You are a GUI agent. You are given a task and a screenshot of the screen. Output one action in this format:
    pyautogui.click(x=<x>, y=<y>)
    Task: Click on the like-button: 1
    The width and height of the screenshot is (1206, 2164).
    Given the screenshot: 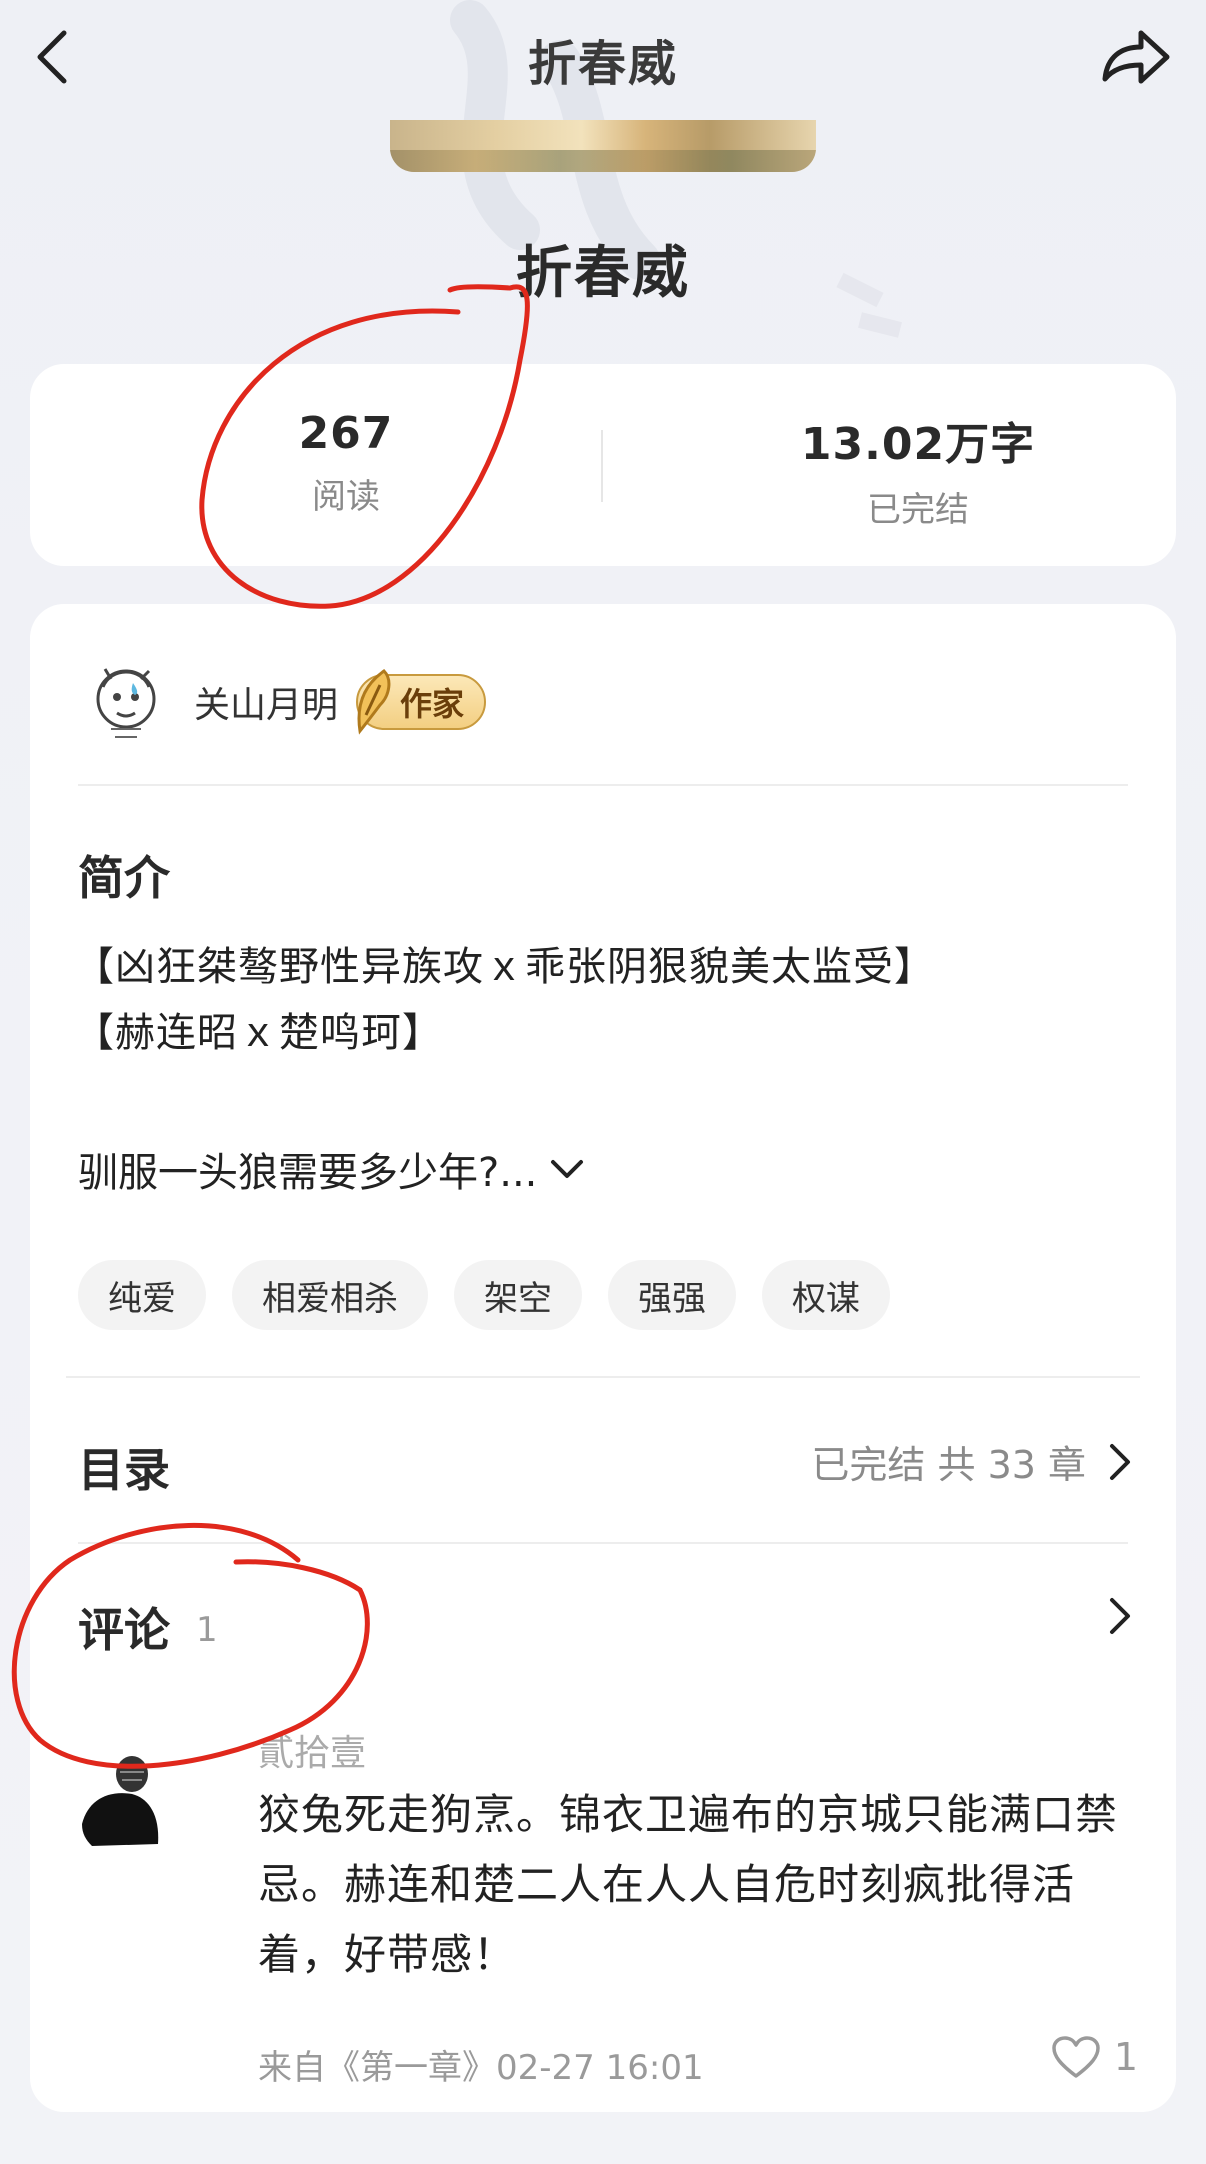 What is the action you would take?
    pyautogui.click(x=1094, y=2057)
    